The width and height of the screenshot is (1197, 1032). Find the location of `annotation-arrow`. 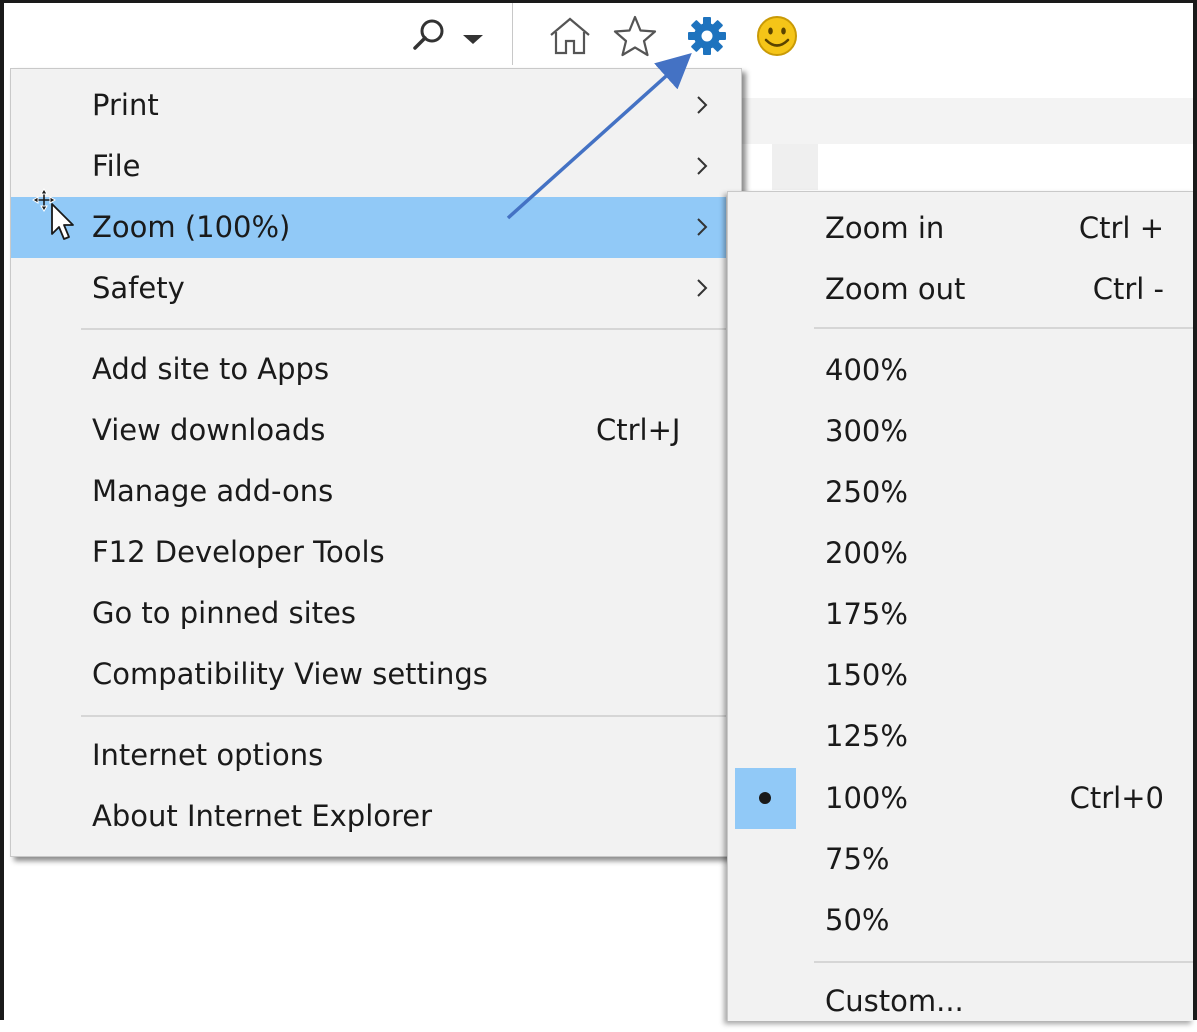

annotation-arrow is located at coordinates (599, 136).